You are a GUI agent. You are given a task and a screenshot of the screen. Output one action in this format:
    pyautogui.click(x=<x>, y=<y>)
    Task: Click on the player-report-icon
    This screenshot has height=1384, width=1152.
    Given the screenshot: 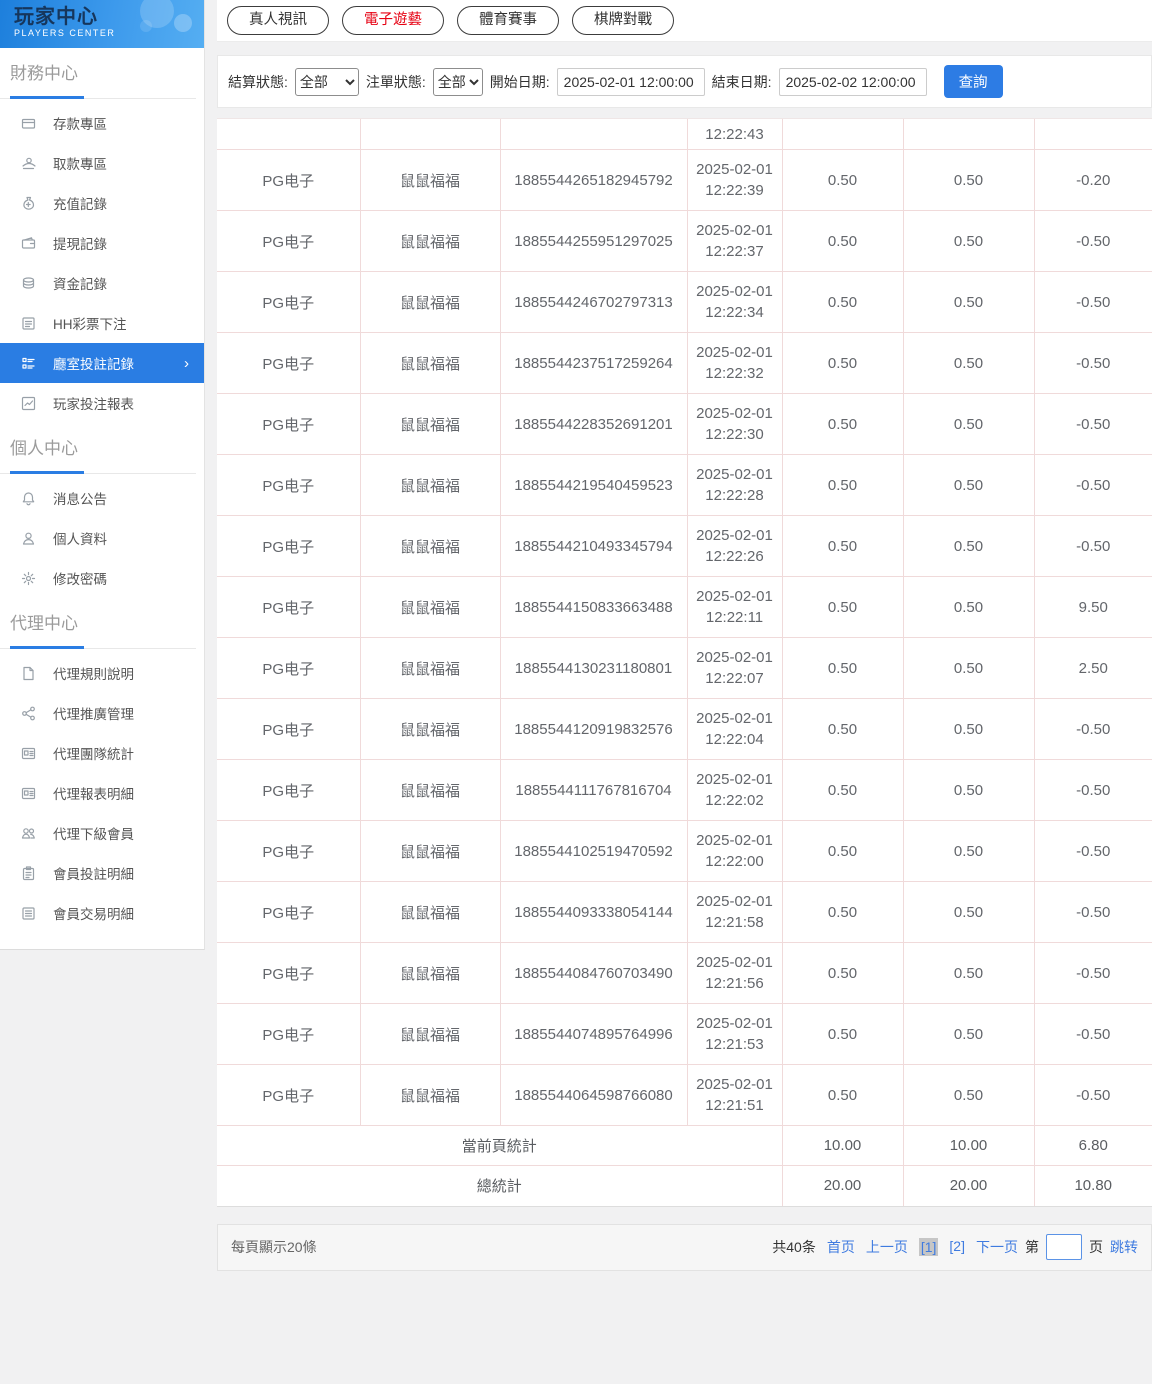 What is the action you would take?
    pyautogui.click(x=28, y=403)
    